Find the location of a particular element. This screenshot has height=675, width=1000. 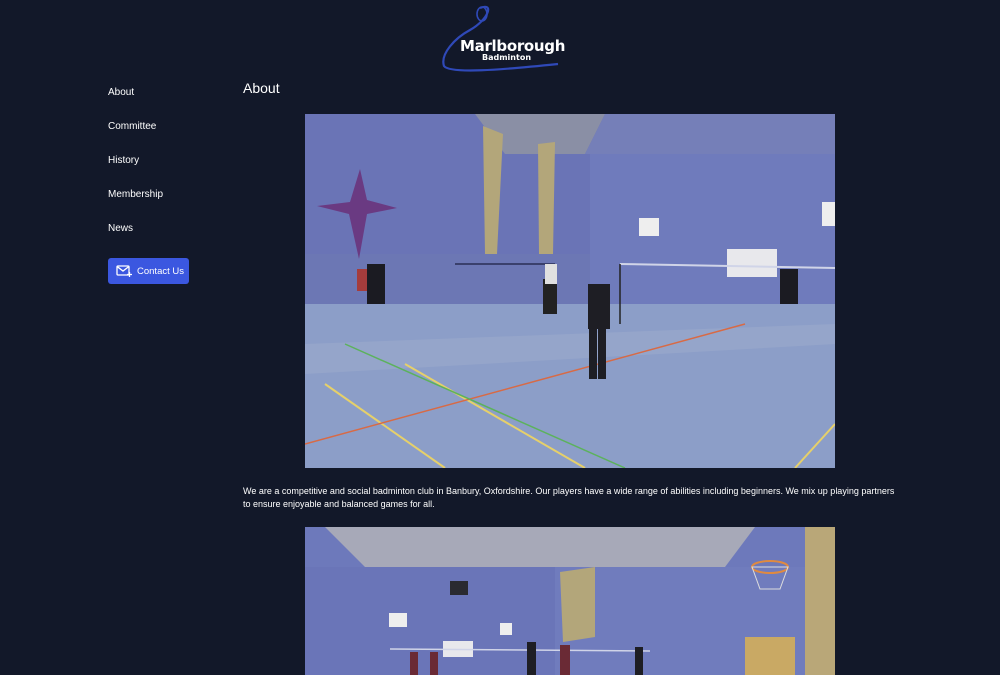

site-logo: Marlborough Badminton is located at coordinates (502, 37).